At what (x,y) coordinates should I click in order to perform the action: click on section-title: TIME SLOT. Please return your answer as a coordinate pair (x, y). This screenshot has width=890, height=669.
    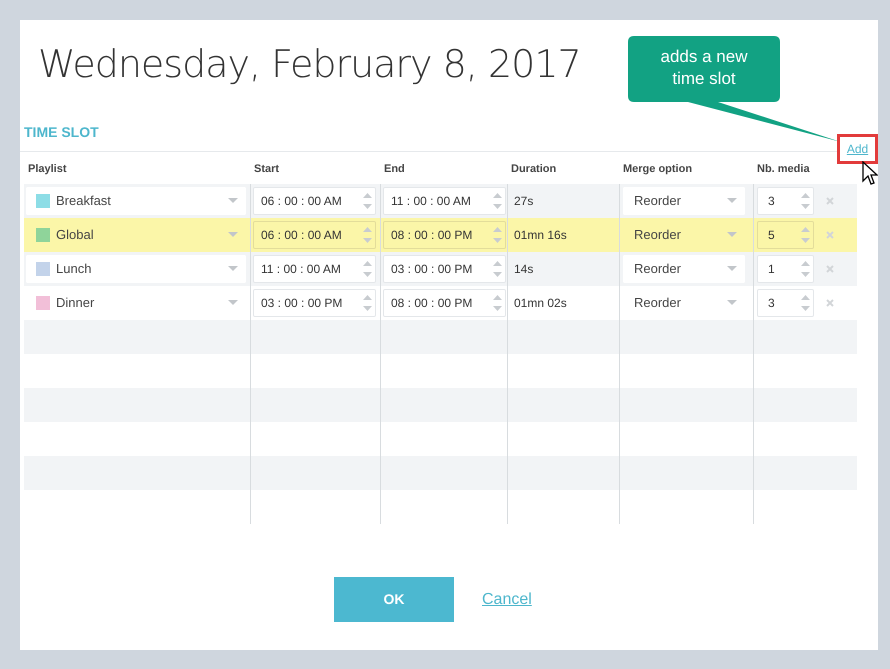
    Looking at the image, I should click on (61, 132).